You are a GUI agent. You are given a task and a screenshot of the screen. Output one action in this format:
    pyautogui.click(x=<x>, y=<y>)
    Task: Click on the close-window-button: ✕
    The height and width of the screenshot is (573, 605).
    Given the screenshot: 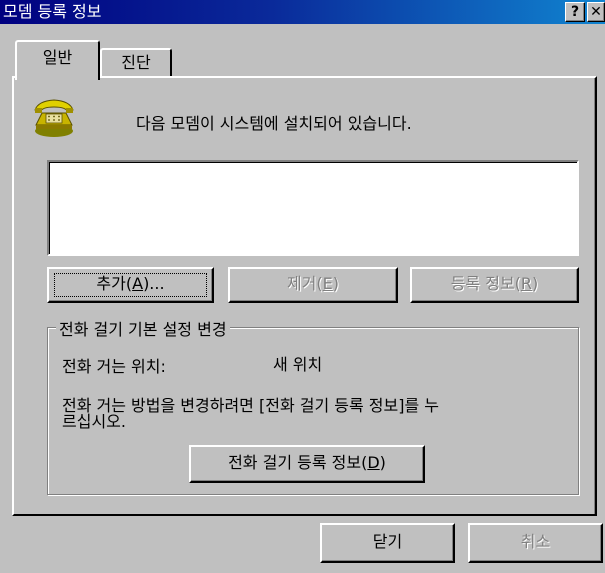 What is the action you would take?
    pyautogui.click(x=596, y=12)
    